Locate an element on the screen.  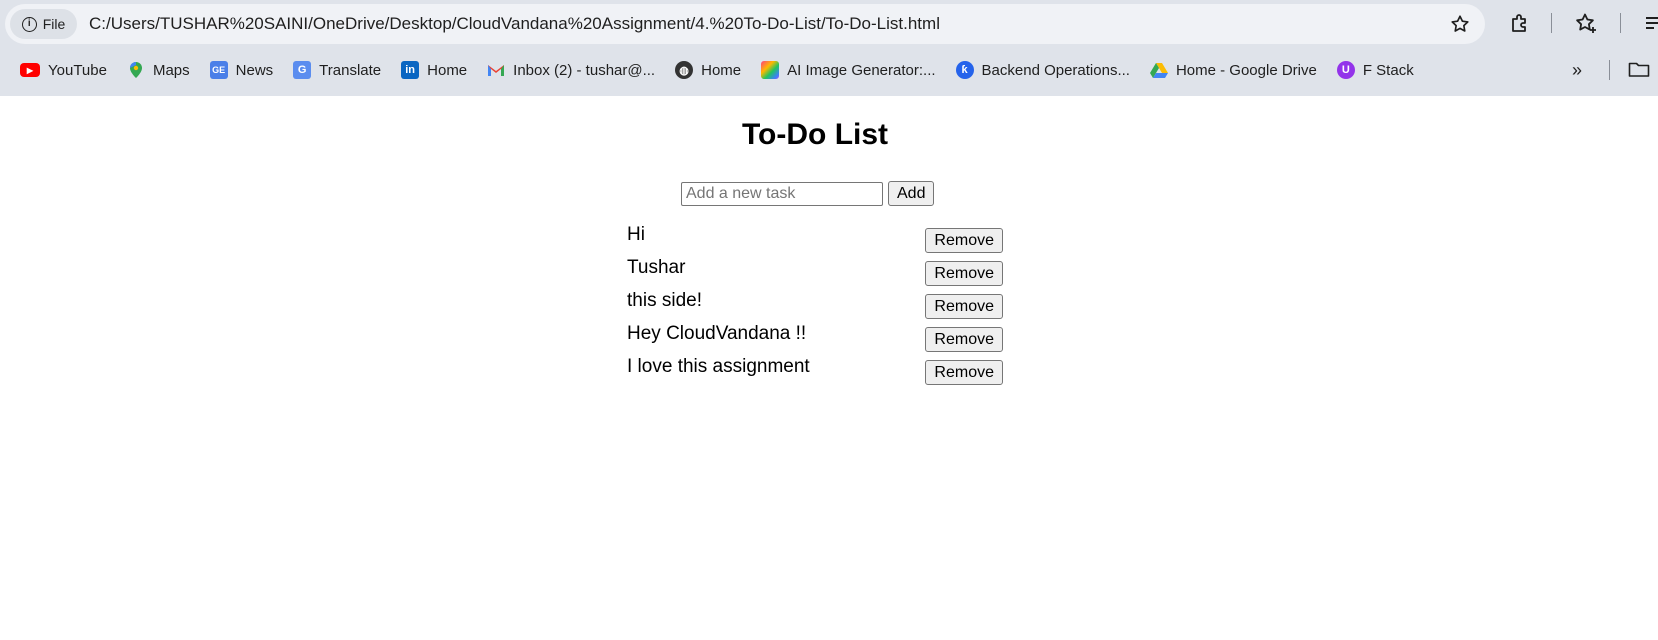
page-title: To-Do List is located at coordinates (815, 134).